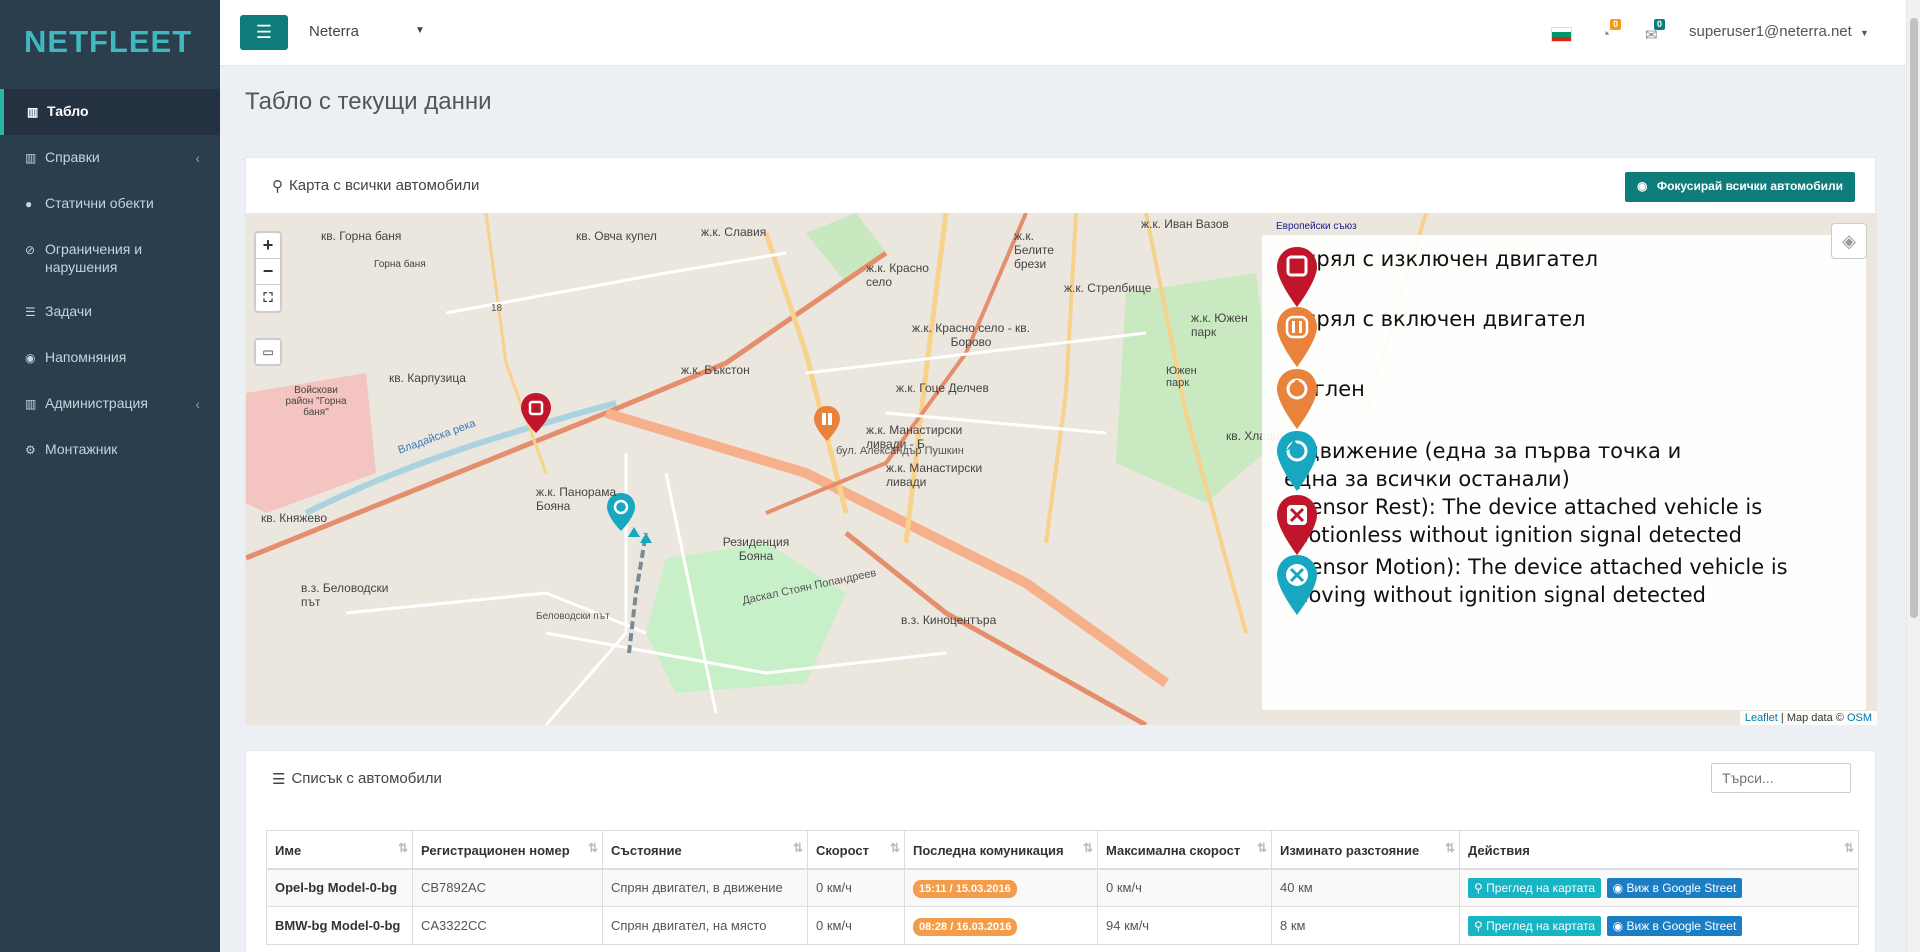 The width and height of the screenshot is (1920, 952). What do you see at coordinates (1108, 288) in the screenshot?
I see `map-label: ж.к. Стрелбище` at bounding box center [1108, 288].